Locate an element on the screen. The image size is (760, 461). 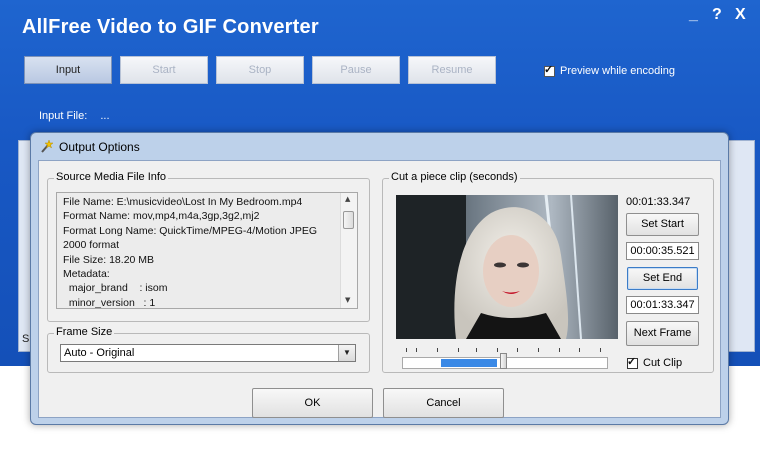
frame-size-group: Frame Size Auto - Original ▼ is located at coordinates (208, 349).